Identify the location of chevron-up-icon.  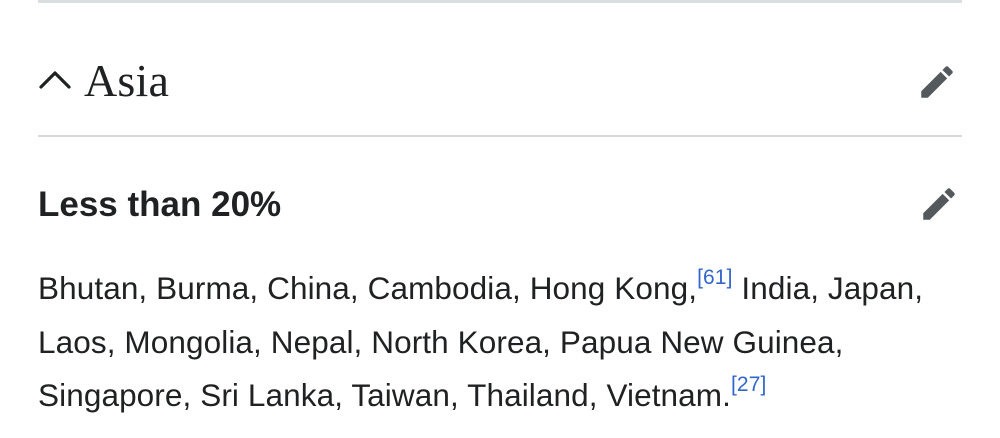
(55, 78).